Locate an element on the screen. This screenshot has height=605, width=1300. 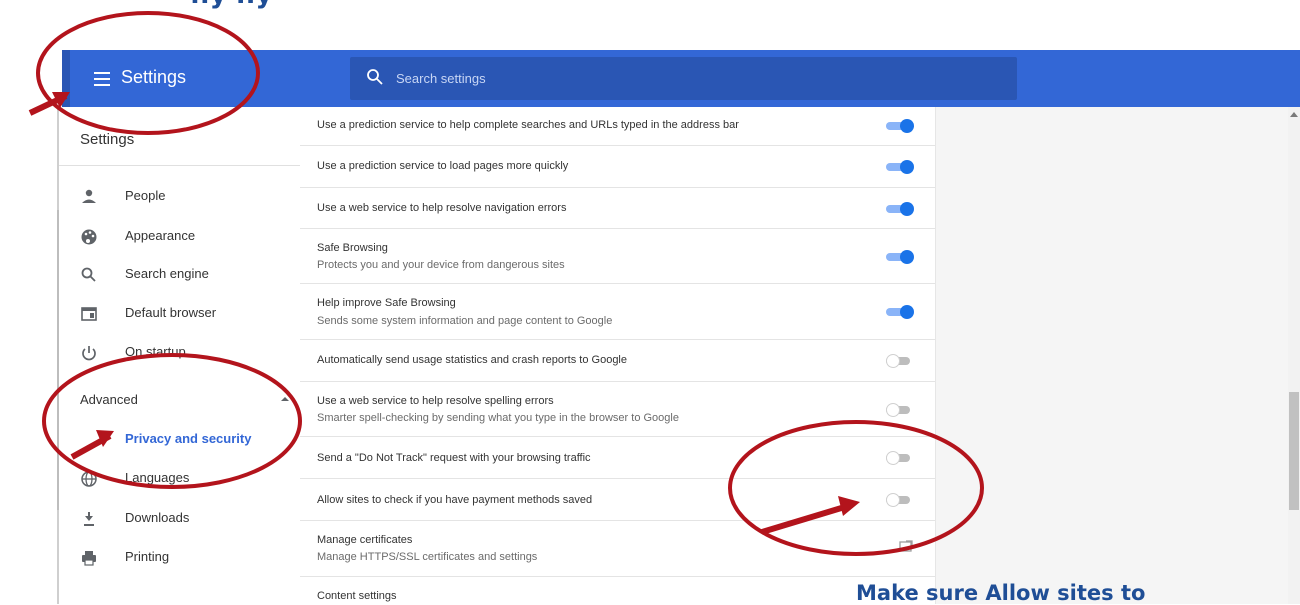
sidebar-item-label: People is located at coordinates (145, 195).